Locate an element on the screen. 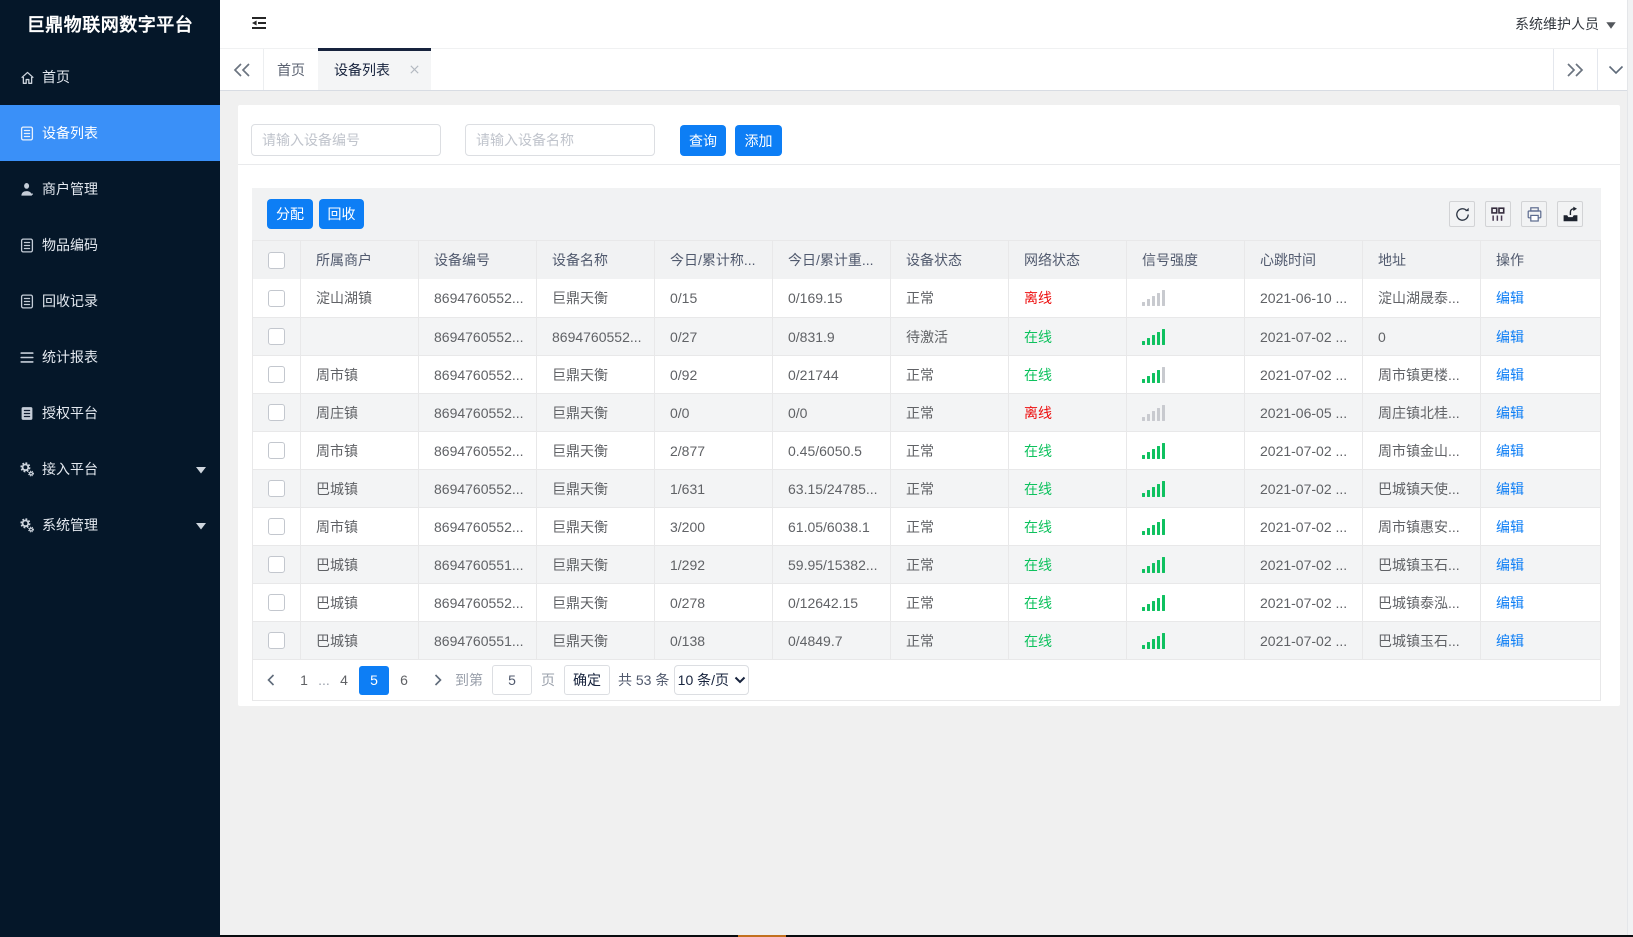 The height and width of the screenshot is (937, 1633). scrollbar is located at coordinates (1630, 468).